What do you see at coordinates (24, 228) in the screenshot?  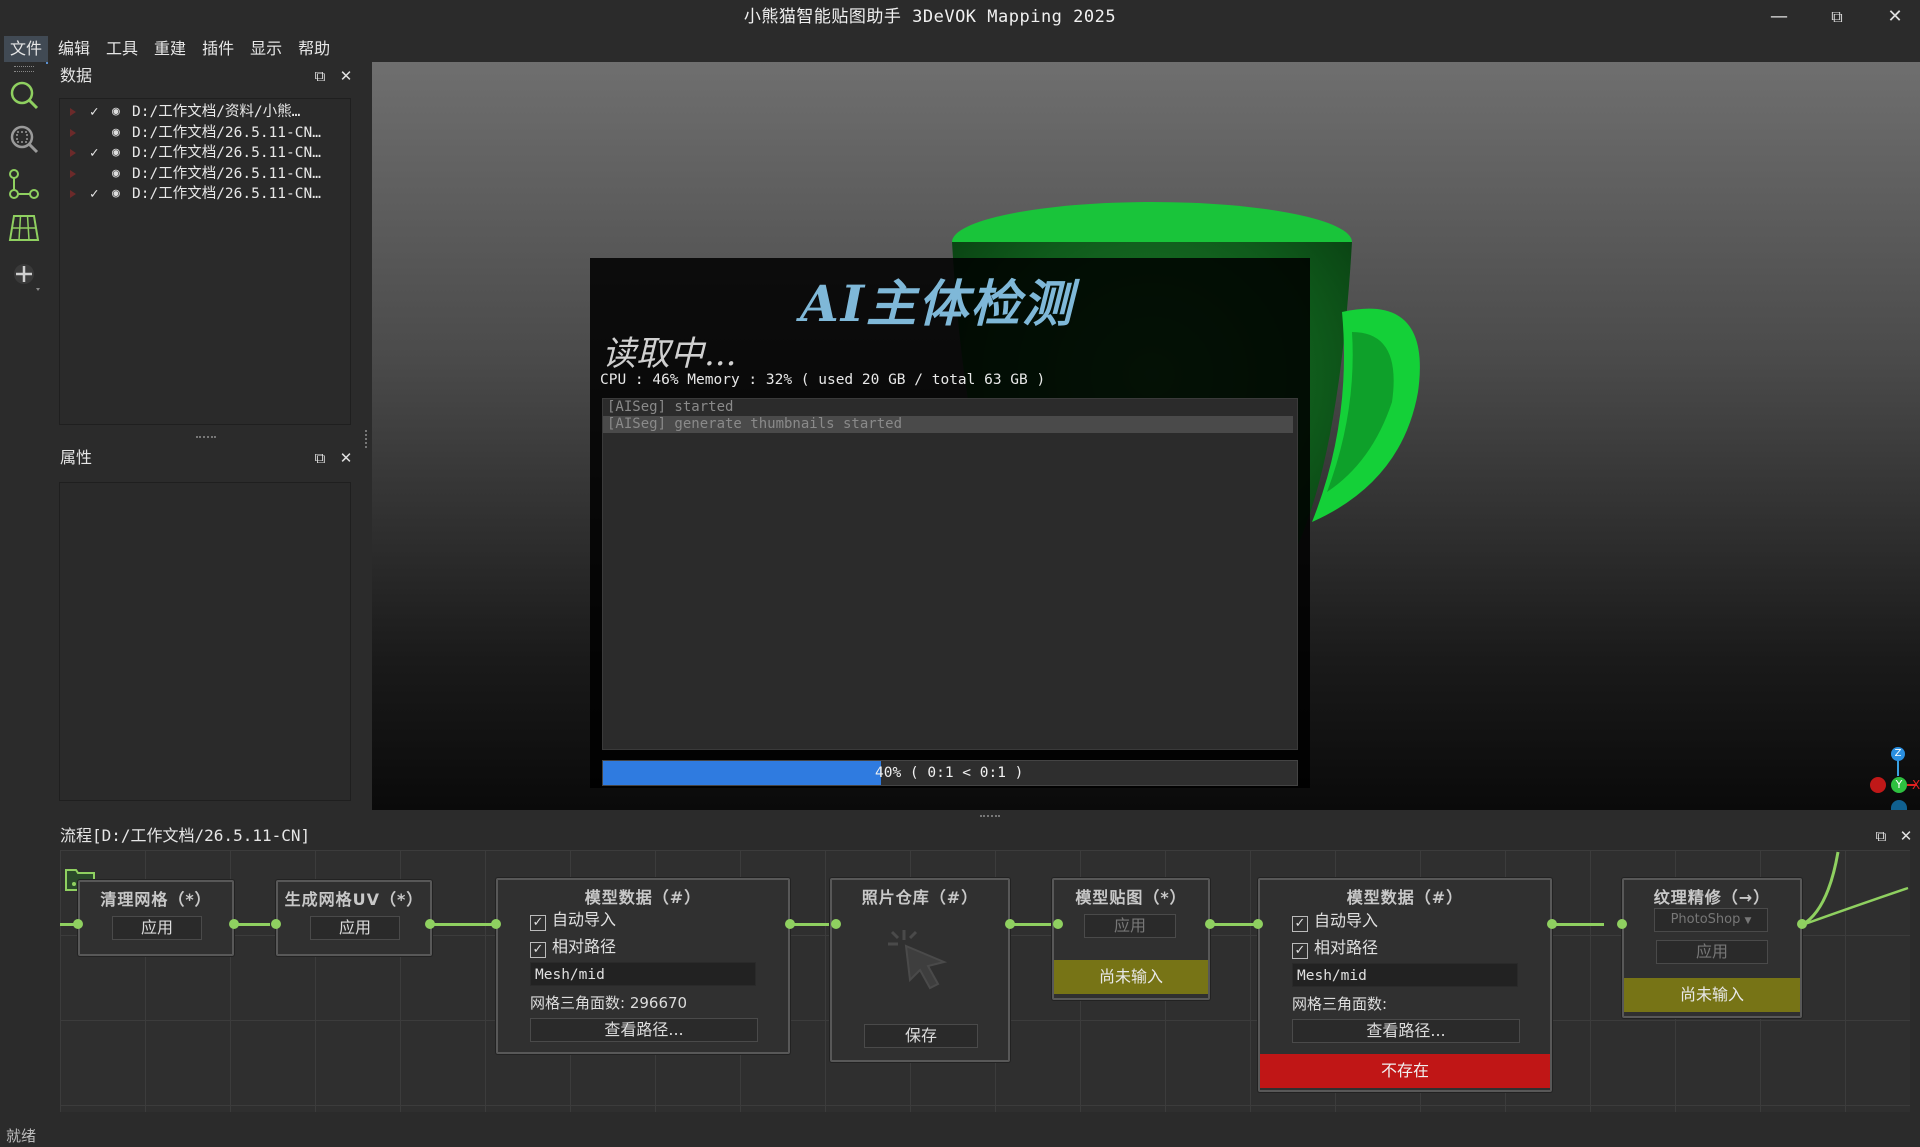 I see `grid-plane-icon` at bounding box center [24, 228].